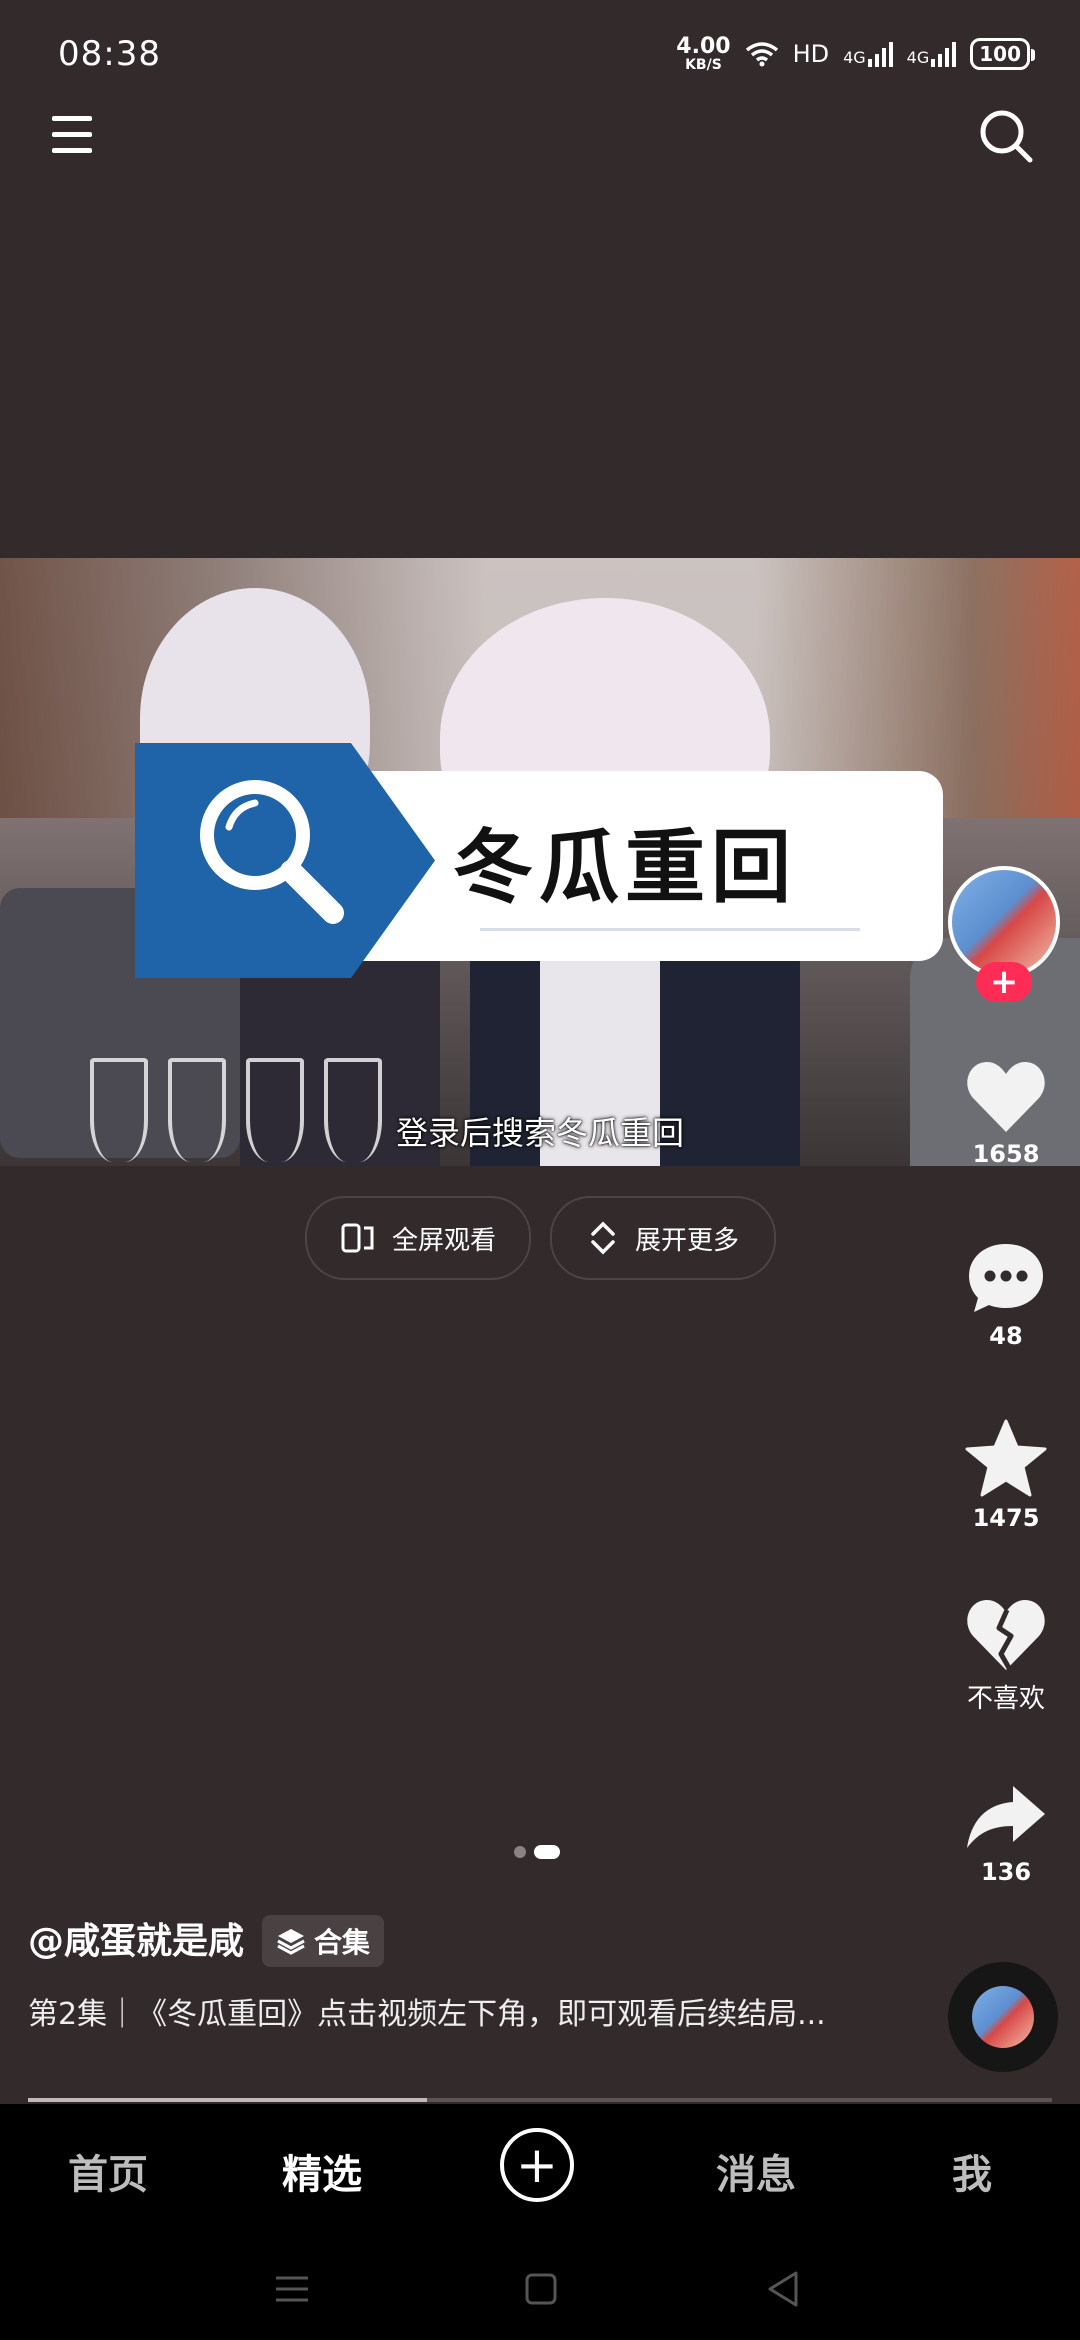 The width and height of the screenshot is (1080, 2340). I want to click on like-count: 1658, so click(1006, 1154).